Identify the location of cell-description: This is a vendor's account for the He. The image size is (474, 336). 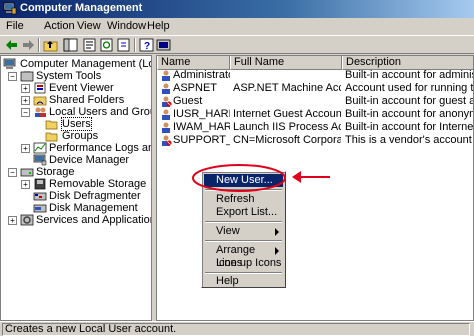
(409, 140).